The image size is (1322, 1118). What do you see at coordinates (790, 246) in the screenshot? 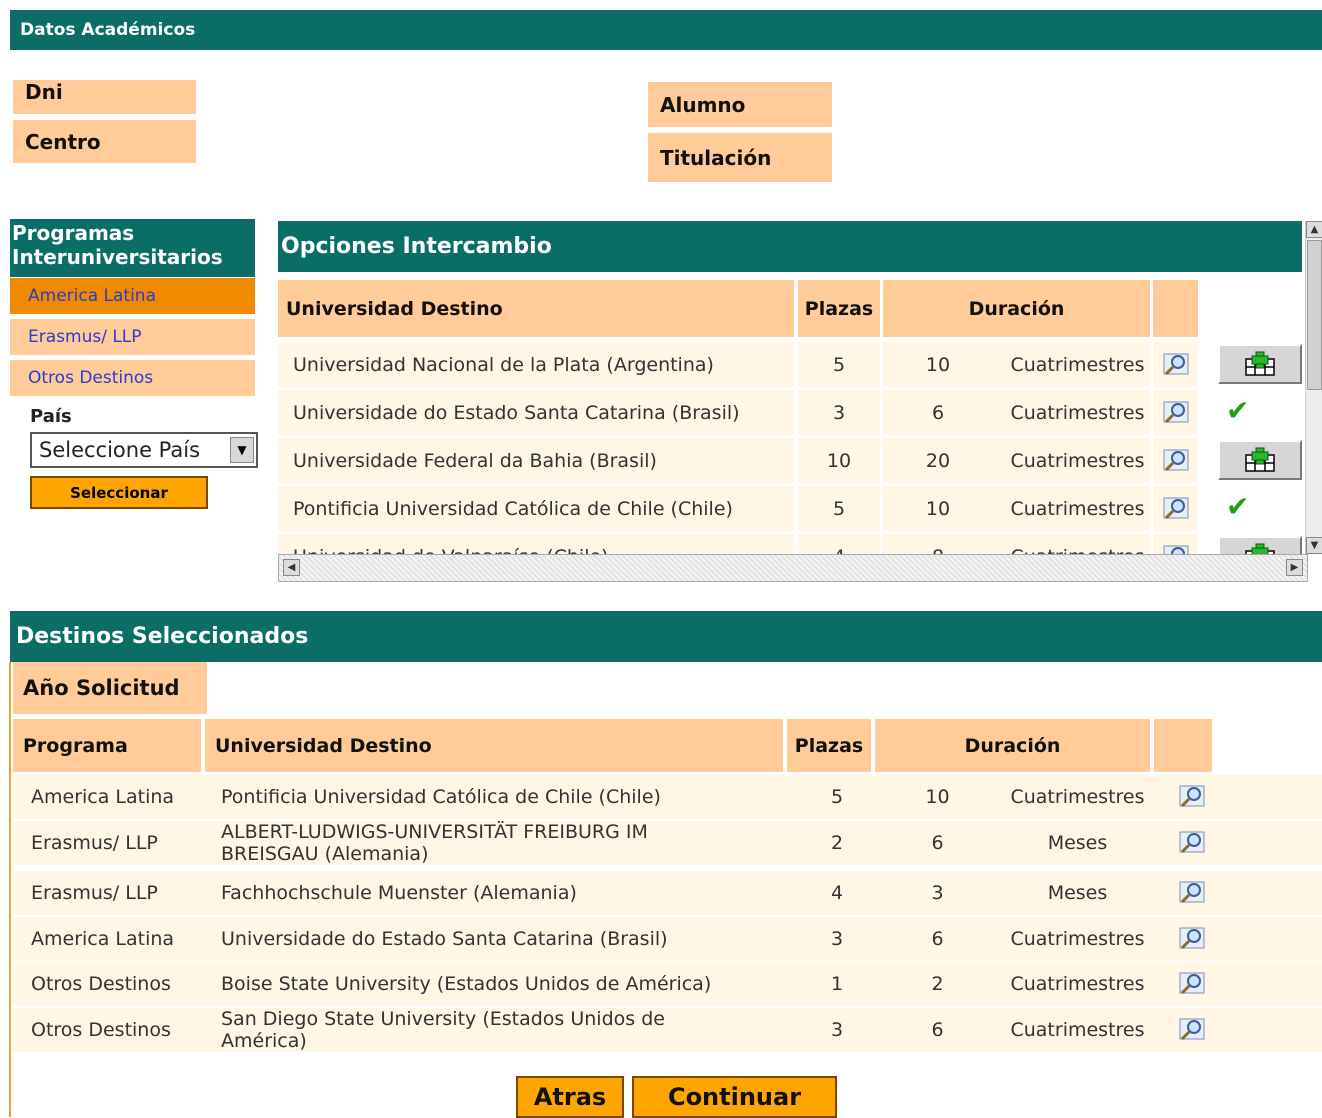
I see `options-panel-title: Opciones Intercambio` at bounding box center [790, 246].